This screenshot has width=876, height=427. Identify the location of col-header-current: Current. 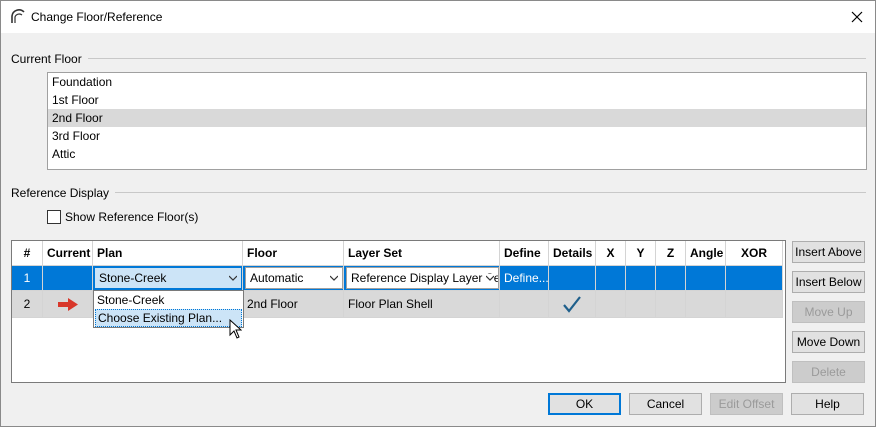
(68, 253).